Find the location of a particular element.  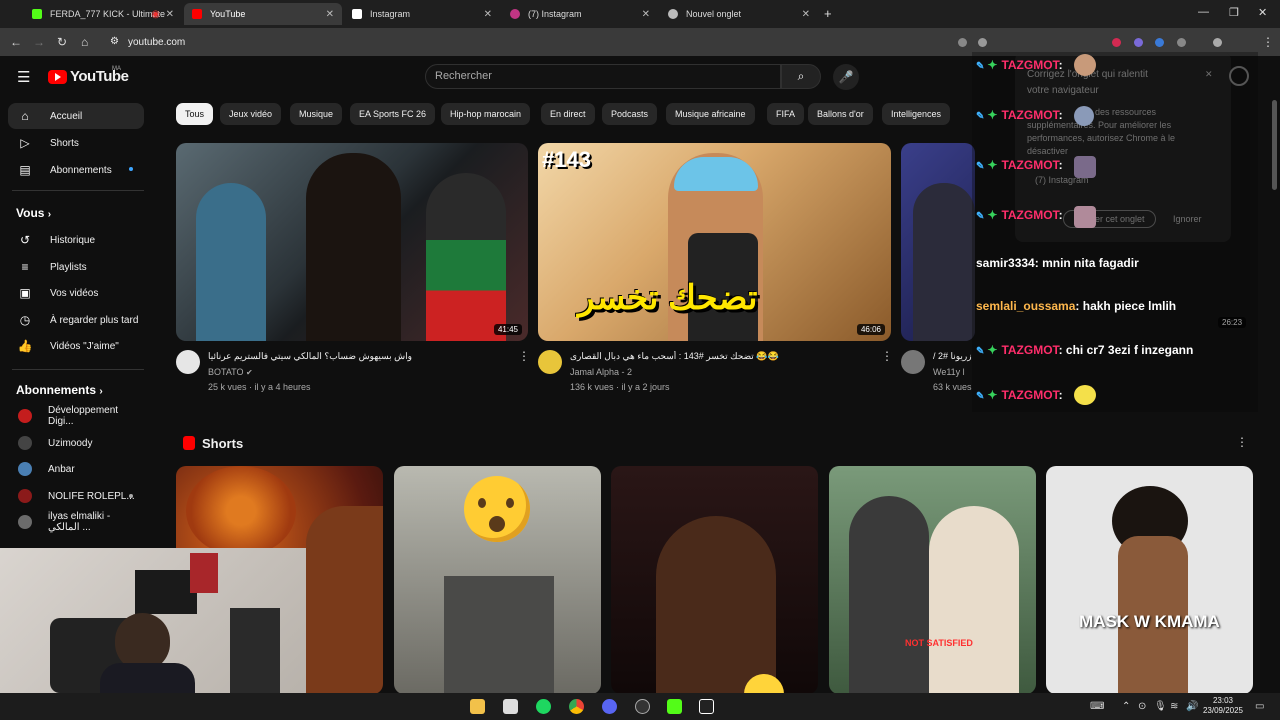

sidebar-item-history: ↺ Historique is located at coordinates (76, 240).